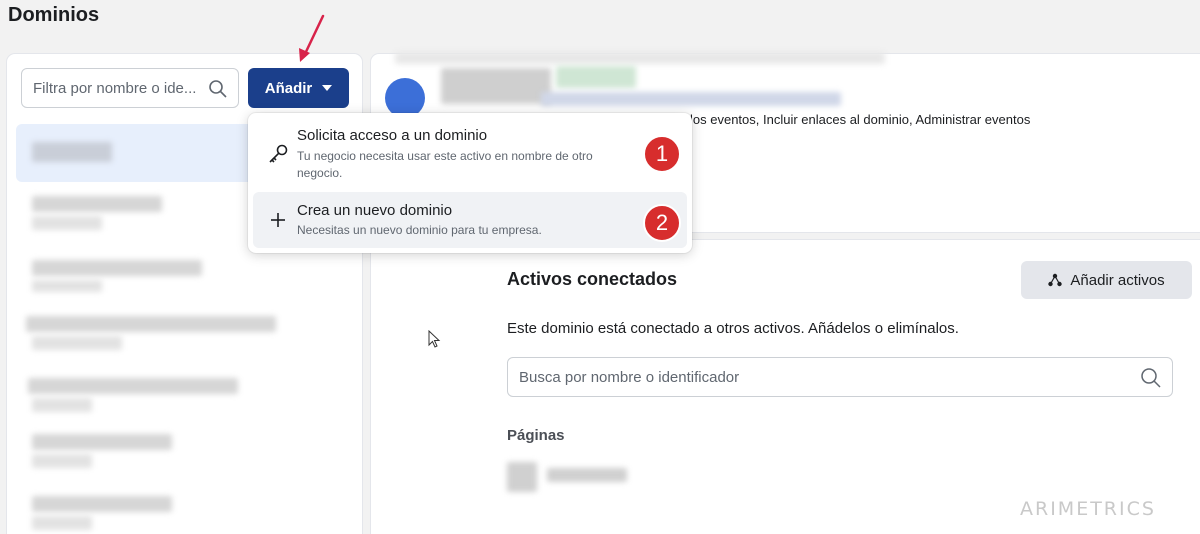 This screenshot has width=1200, height=534. Describe the element at coordinates (522, 477) in the screenshot. I see `page-avatar` at that location.